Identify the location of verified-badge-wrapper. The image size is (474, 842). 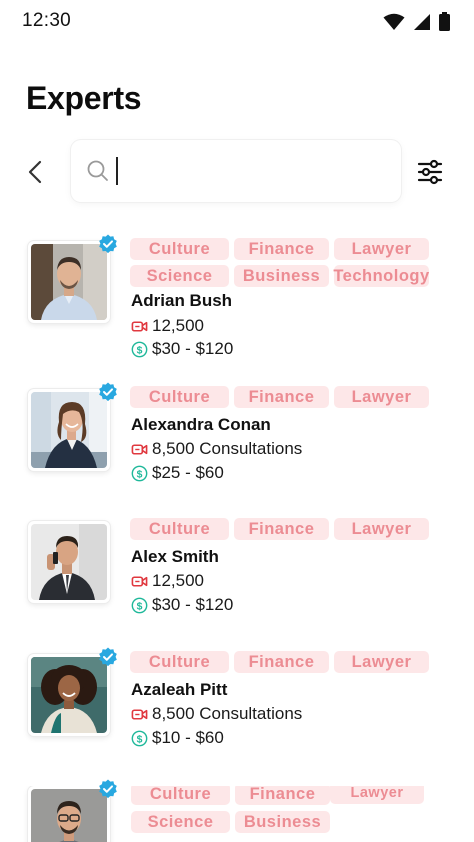
(108, 789).